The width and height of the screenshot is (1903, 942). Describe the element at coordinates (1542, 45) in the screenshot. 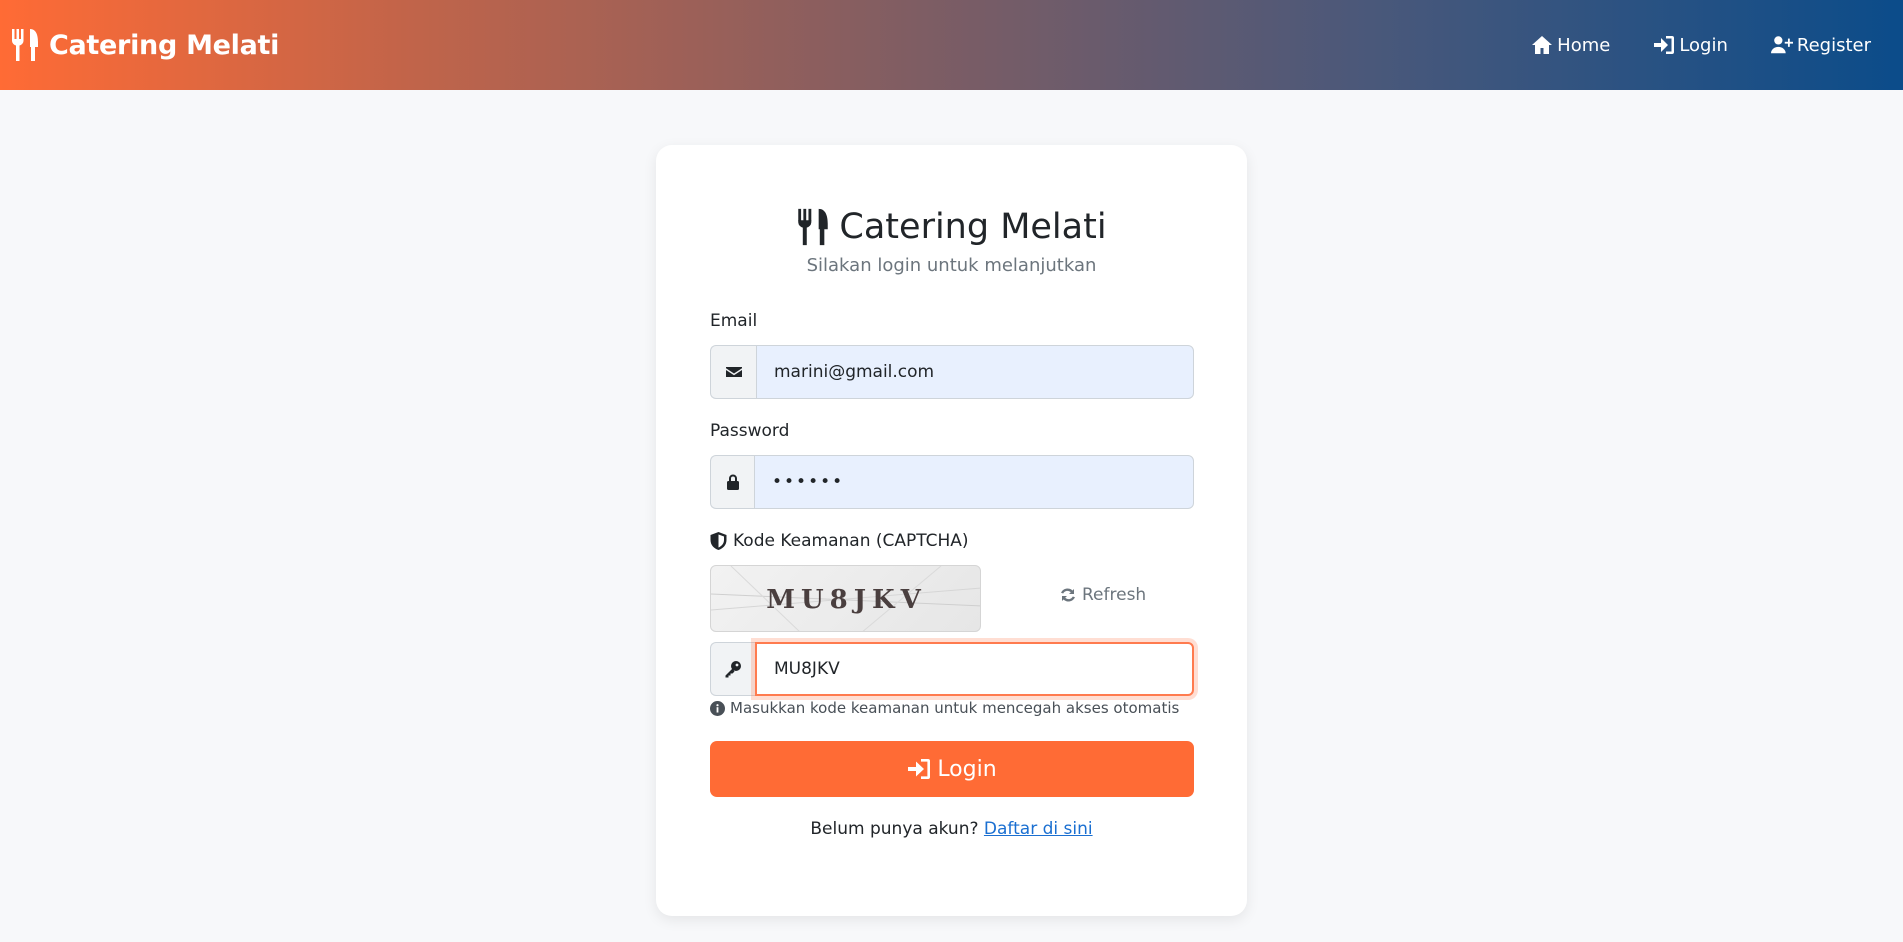

I see `home-icon` at that location.